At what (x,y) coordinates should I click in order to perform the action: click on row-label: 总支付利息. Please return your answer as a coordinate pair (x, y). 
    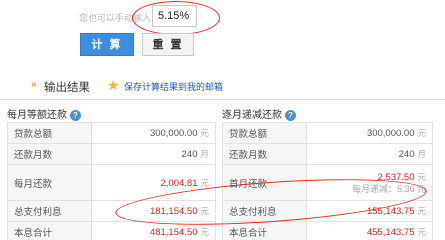
    Looking at the image, I should click on (49, 211).